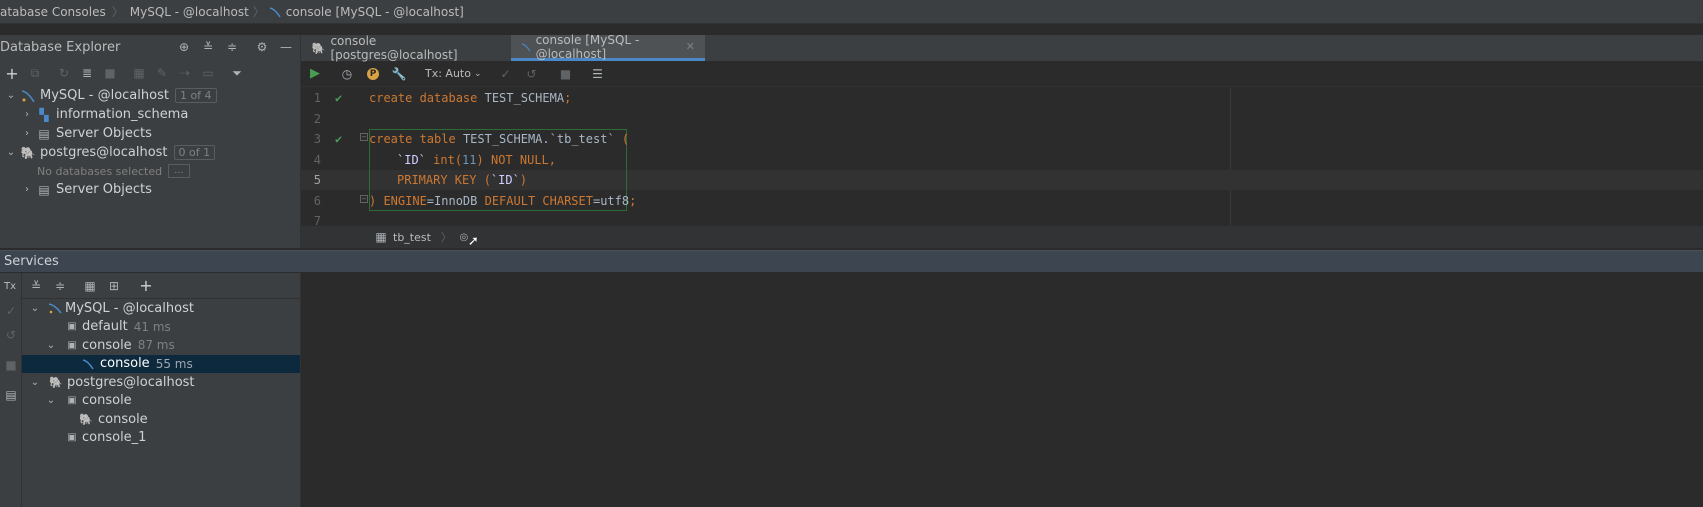 The image size is (1703, 507). What do you see at coordinates (598, 74) in the screenshot?
I see `output-panel-icon: ☰` at bounding box center [598, 74].